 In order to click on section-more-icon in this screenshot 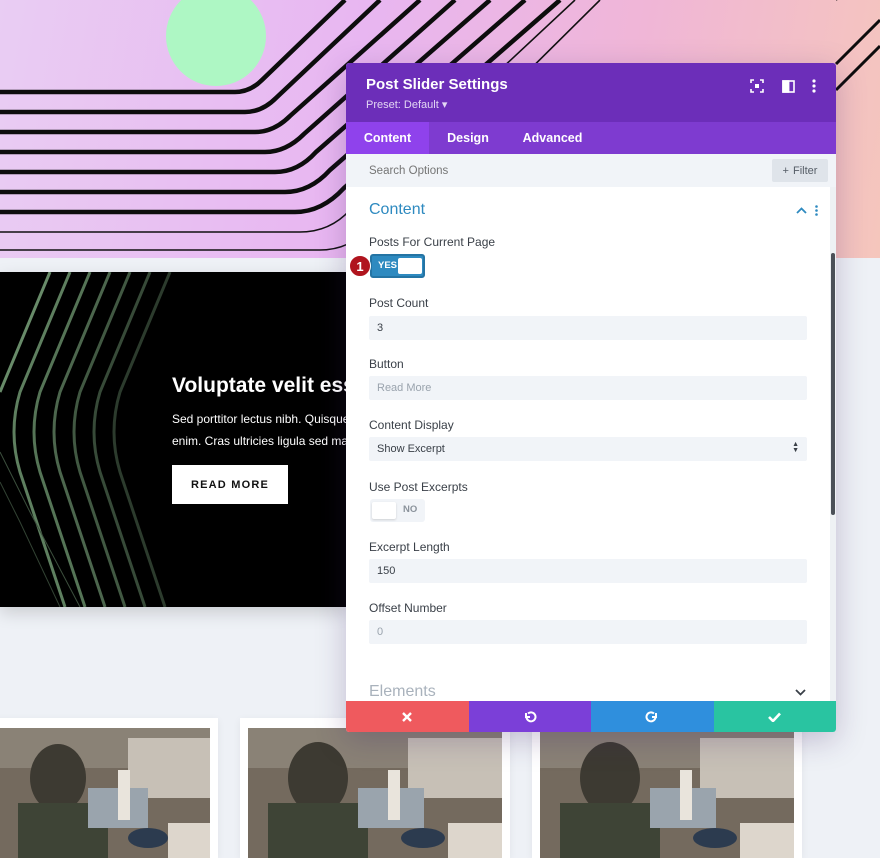, I will do `click(816, 210)`.